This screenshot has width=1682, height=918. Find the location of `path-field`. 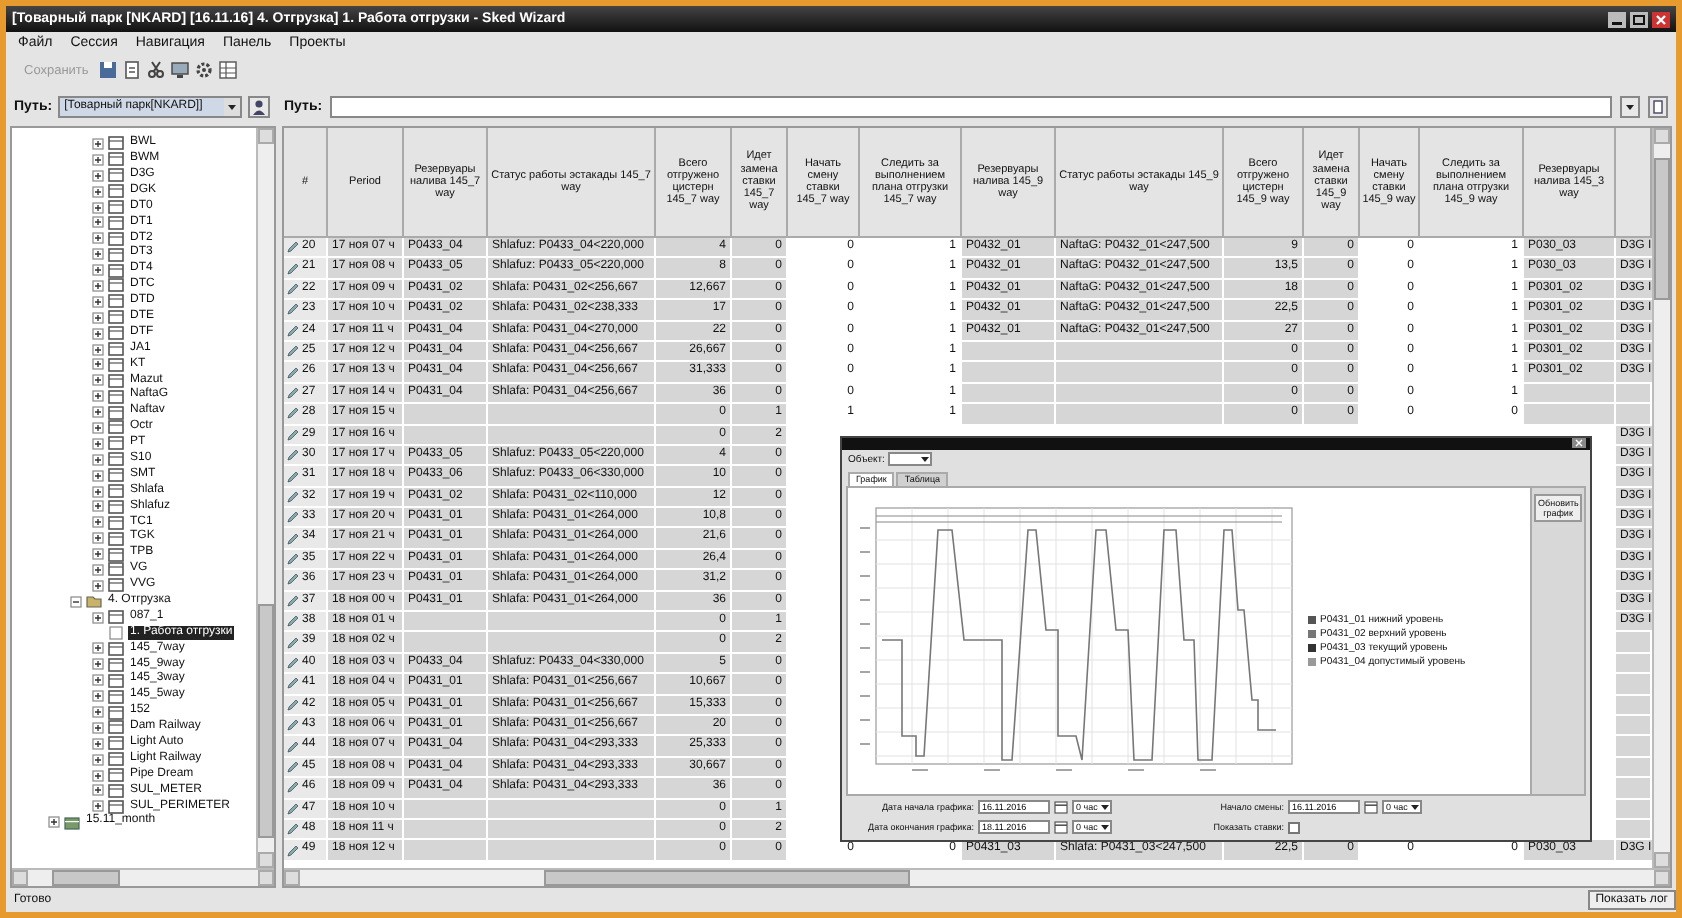

path-field is located at coordinates (971, 106).